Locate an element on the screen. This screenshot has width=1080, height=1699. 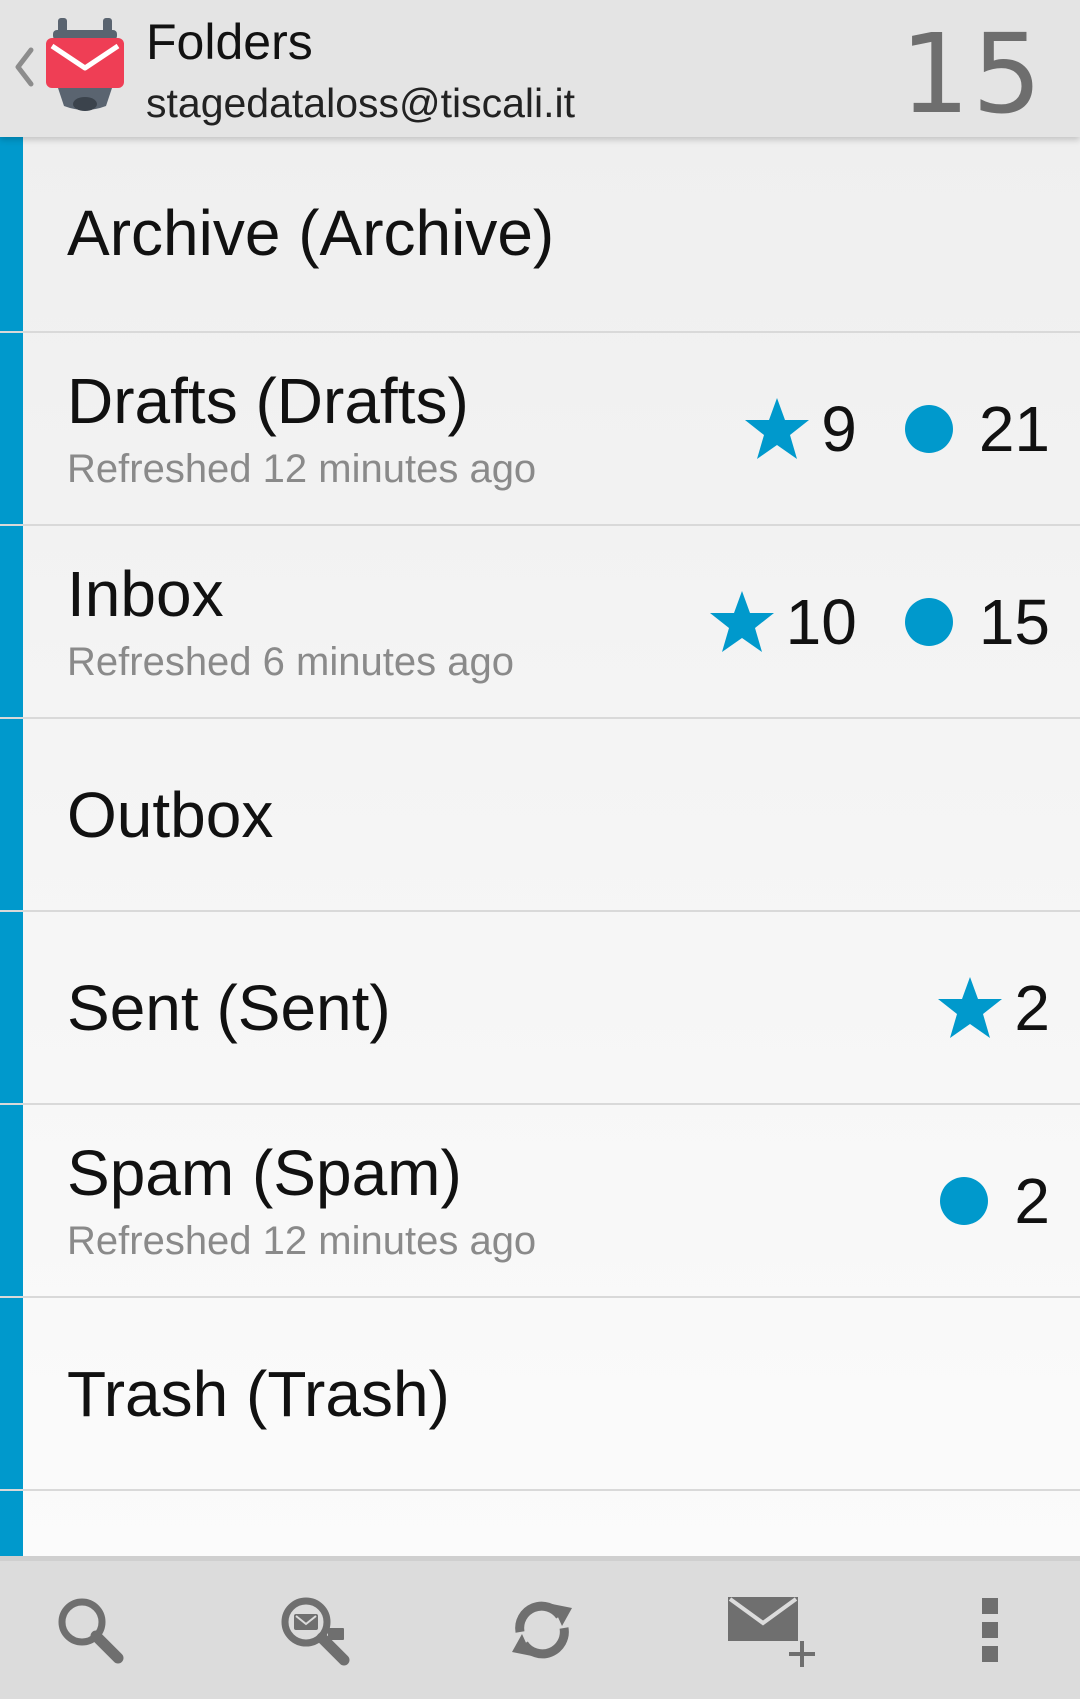
search-icon is located at coordinates (91, 1631).